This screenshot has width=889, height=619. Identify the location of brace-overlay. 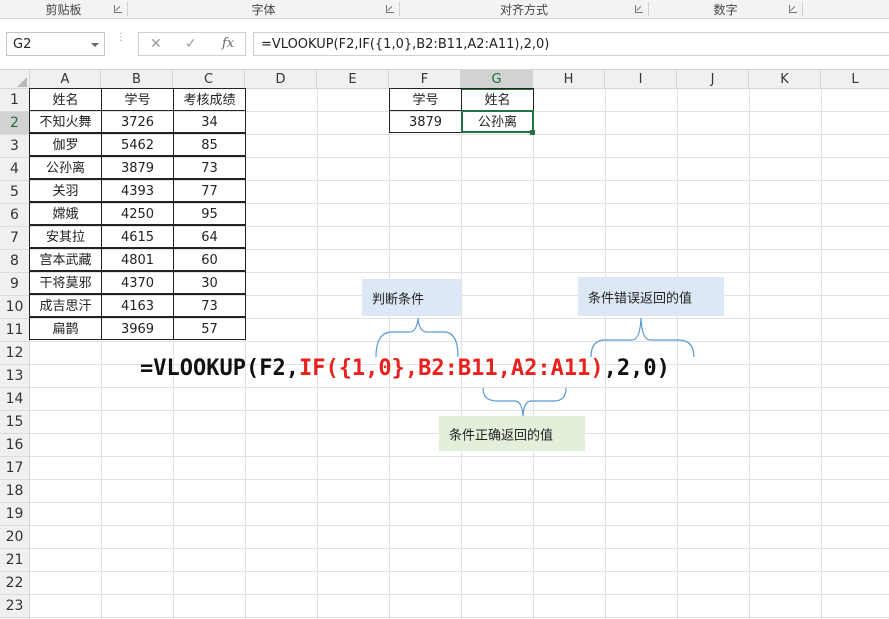
(535, 367).